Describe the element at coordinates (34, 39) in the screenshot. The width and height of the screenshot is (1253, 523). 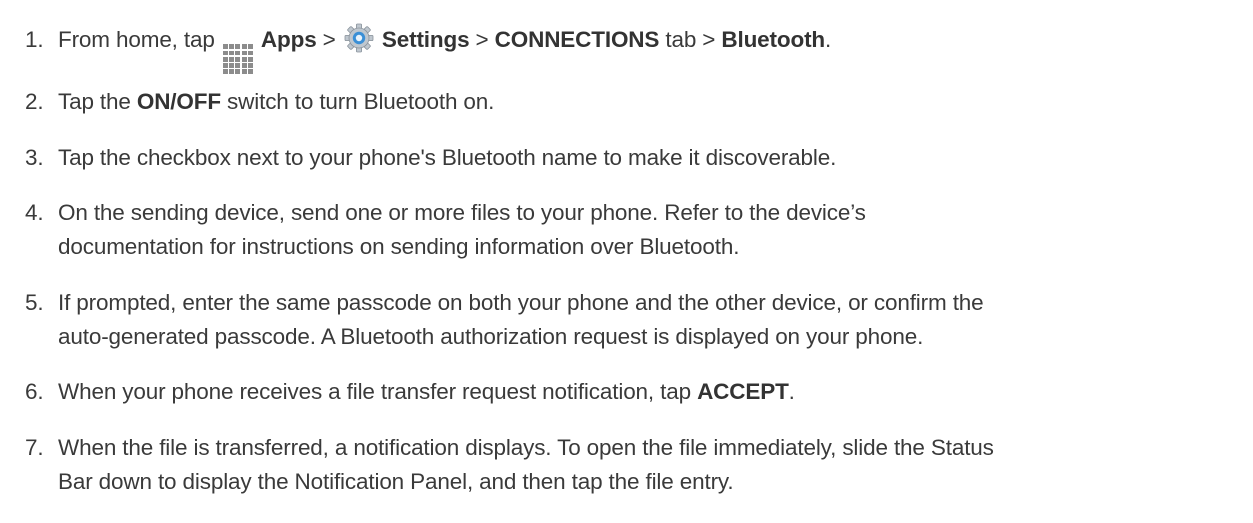
I see `step-number: 1.` at that location.